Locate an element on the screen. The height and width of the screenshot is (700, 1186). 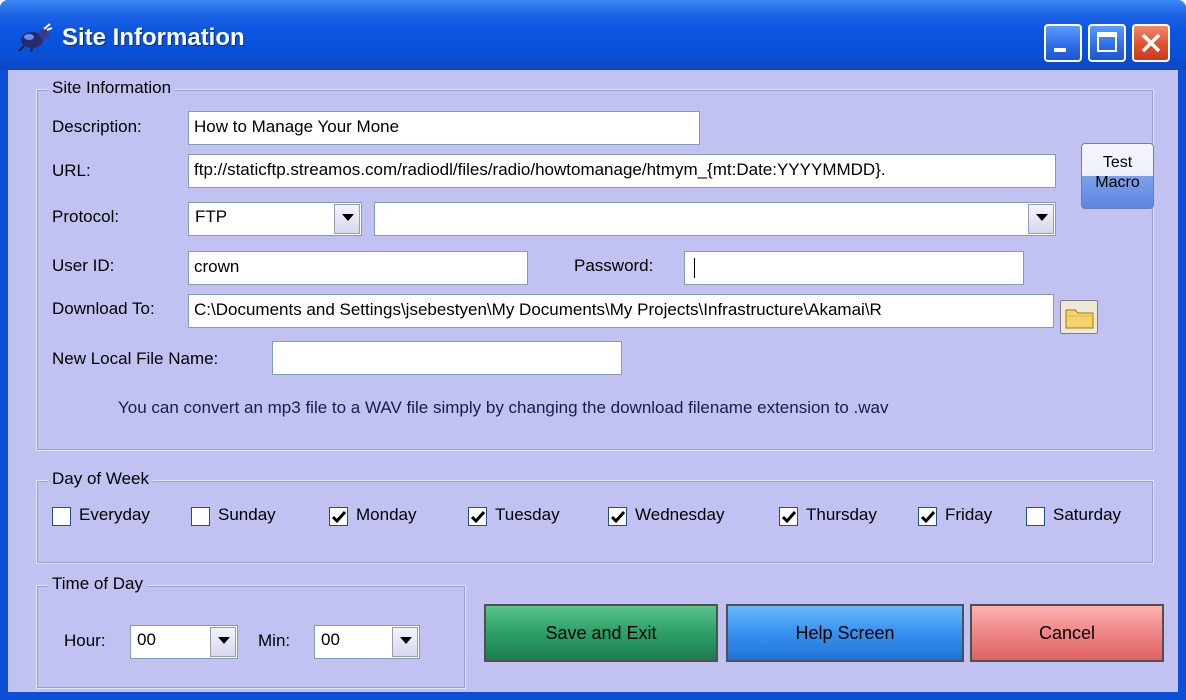
password-input is located at coordinates (854, 268).